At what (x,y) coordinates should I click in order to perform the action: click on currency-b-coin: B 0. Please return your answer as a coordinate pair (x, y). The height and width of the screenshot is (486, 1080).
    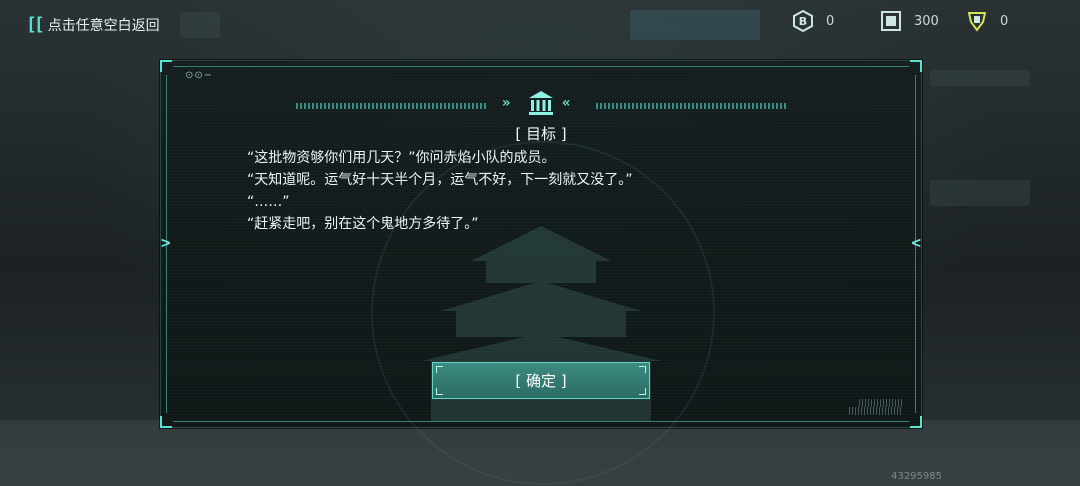
    Looking at the image, I should click on (813, 21).